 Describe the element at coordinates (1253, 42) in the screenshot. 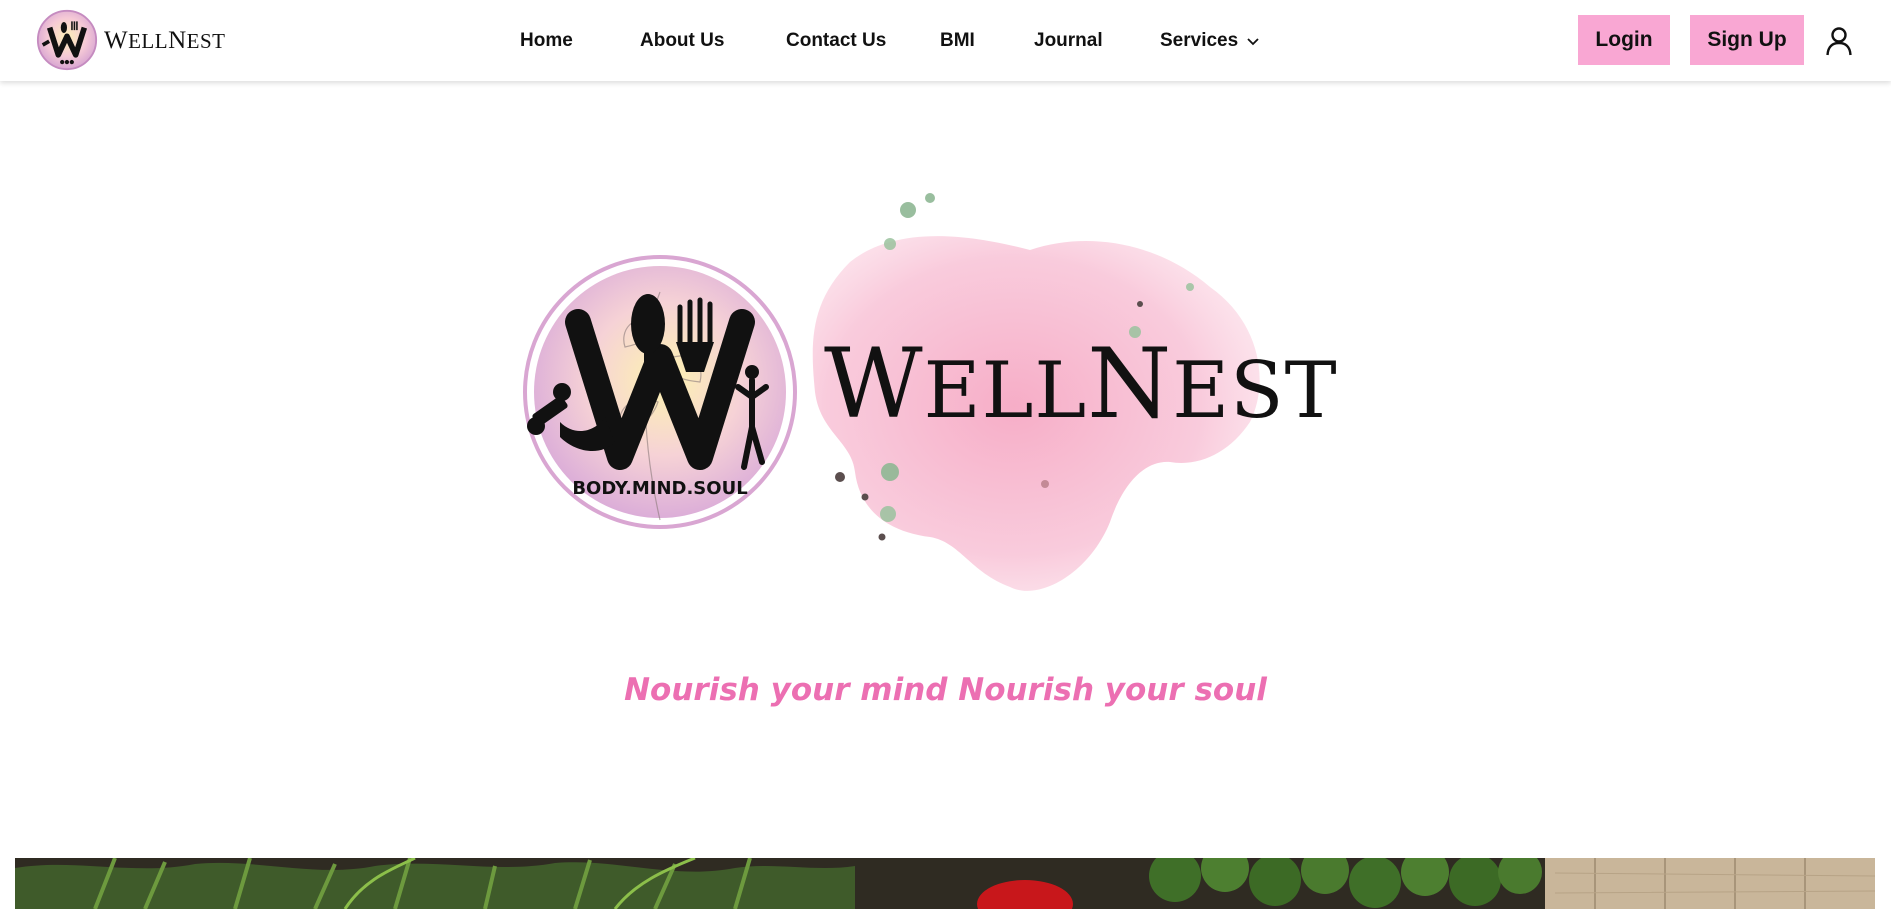

I see `chevron-down-icon` at that location.